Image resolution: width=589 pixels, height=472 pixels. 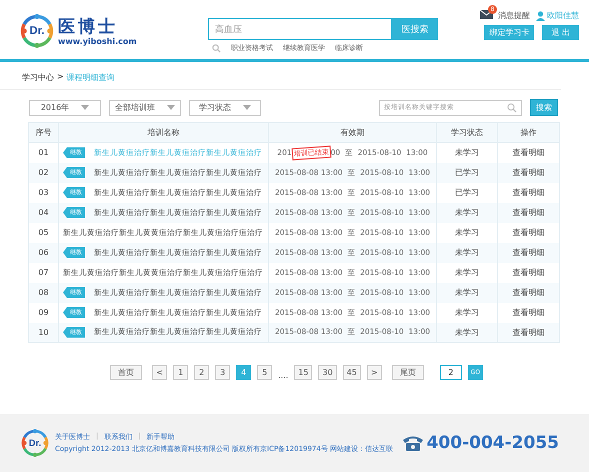 I want to click on first-page-button: 首页, so click(x=126, y=372).